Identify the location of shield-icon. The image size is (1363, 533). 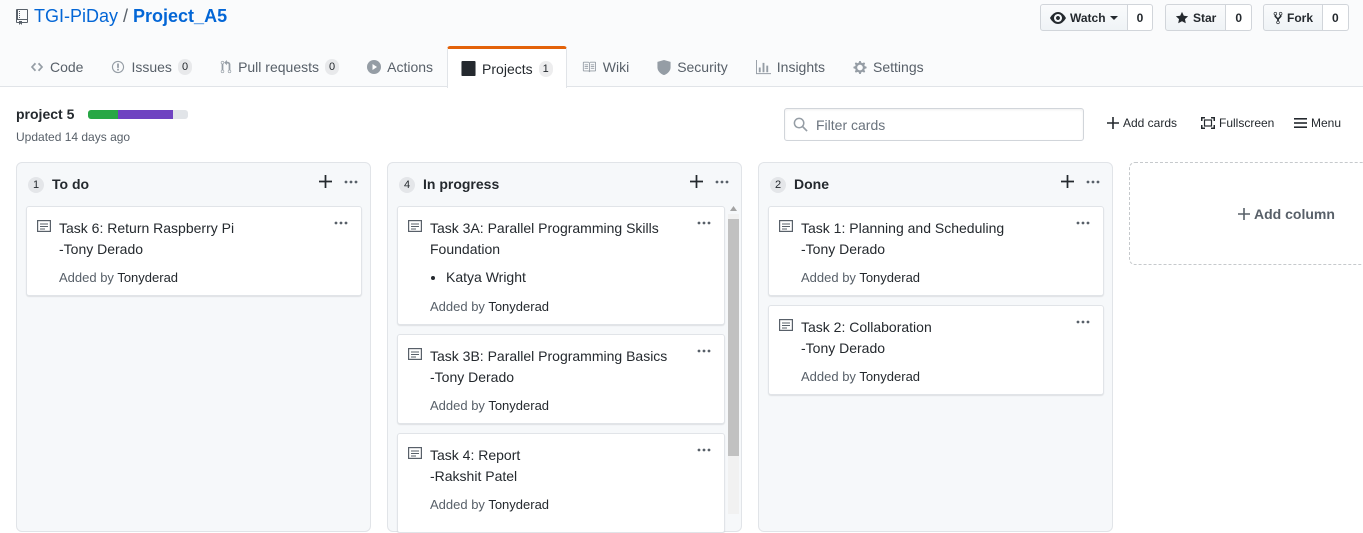
(664, 67).